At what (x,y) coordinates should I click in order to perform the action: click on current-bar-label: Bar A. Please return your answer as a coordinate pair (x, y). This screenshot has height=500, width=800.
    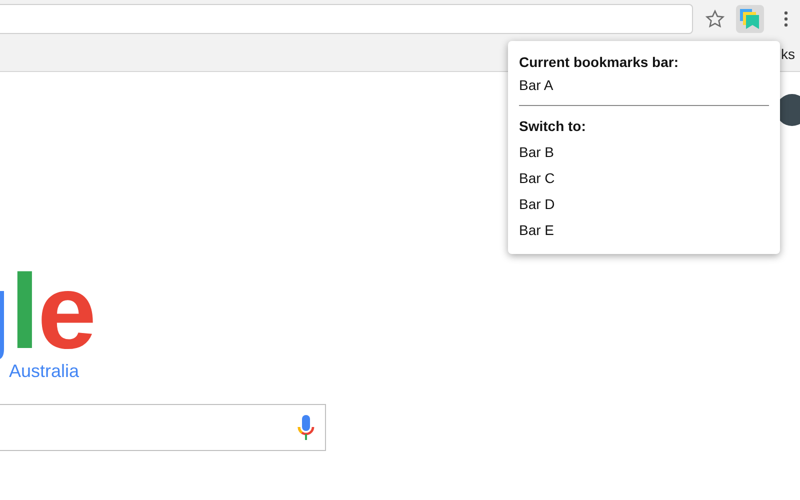
    Looking at the image, I should click on (536, 85).